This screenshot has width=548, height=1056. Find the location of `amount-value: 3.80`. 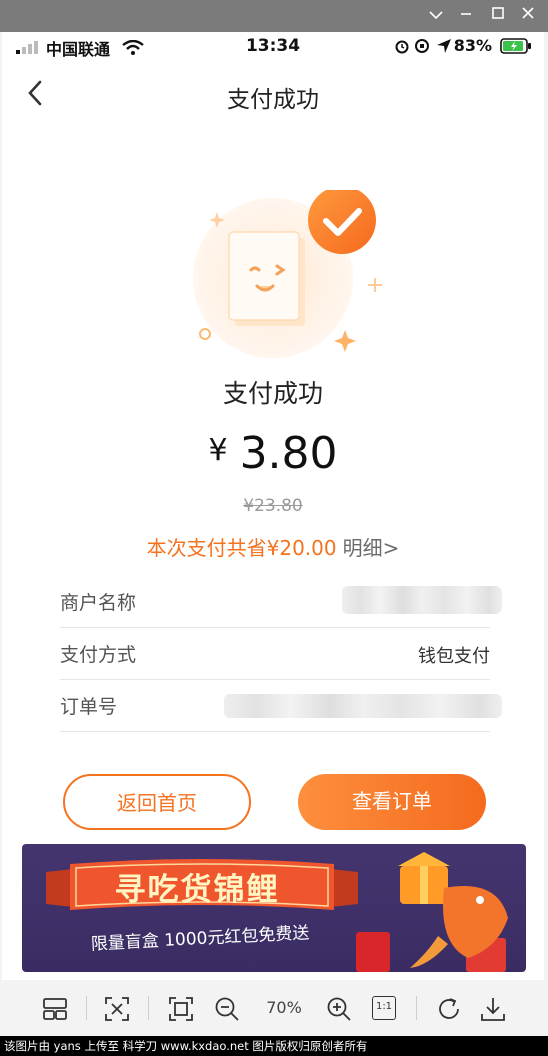

amount-value: 3.80 is located at coordinates (288, 453).